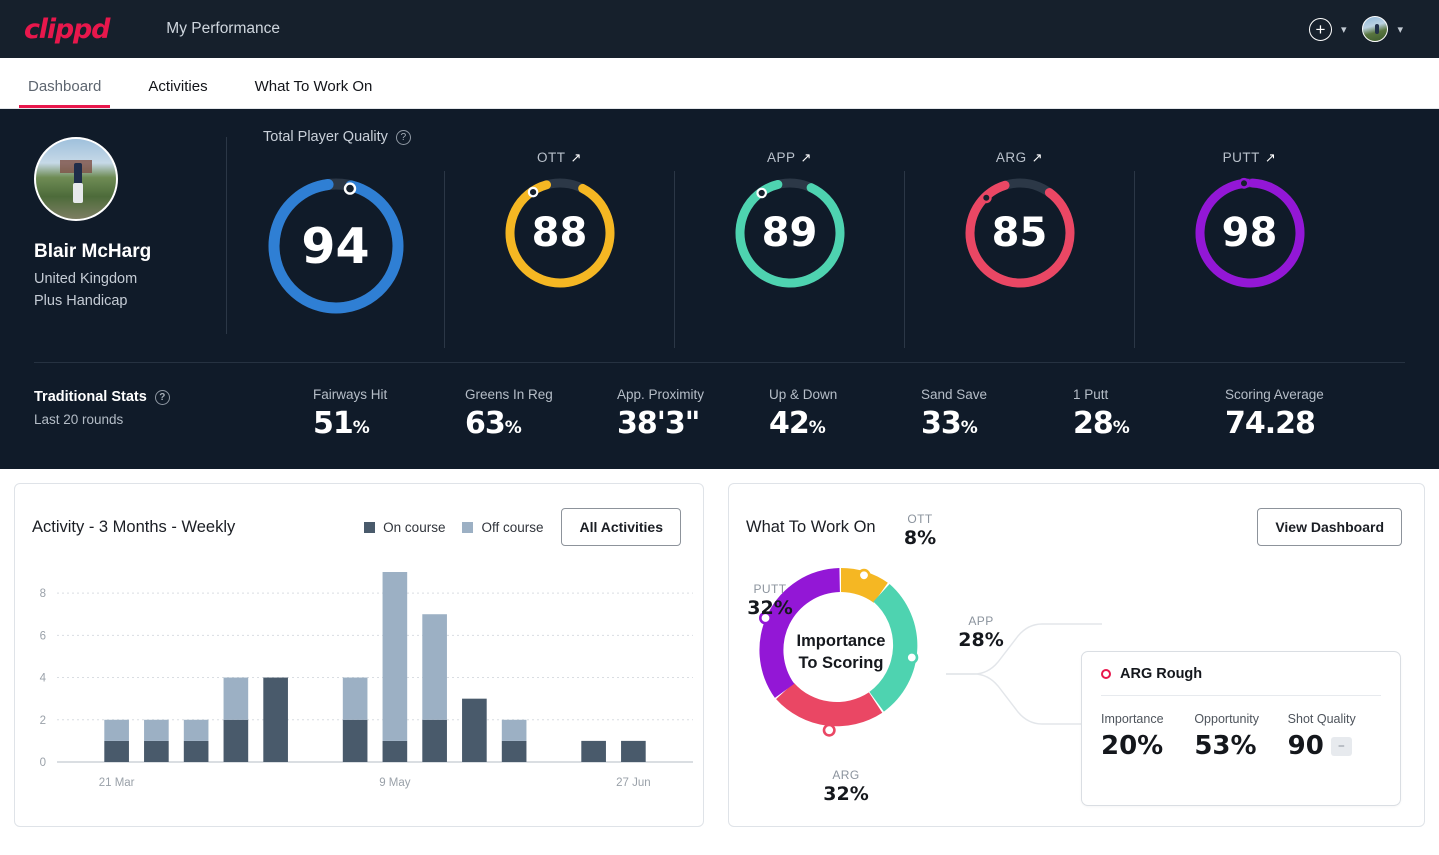 The image size is (1439, 855). Describe the element at coordinates (1132, 719) in the screenshot. I see `metric-label: Importance` at that location.